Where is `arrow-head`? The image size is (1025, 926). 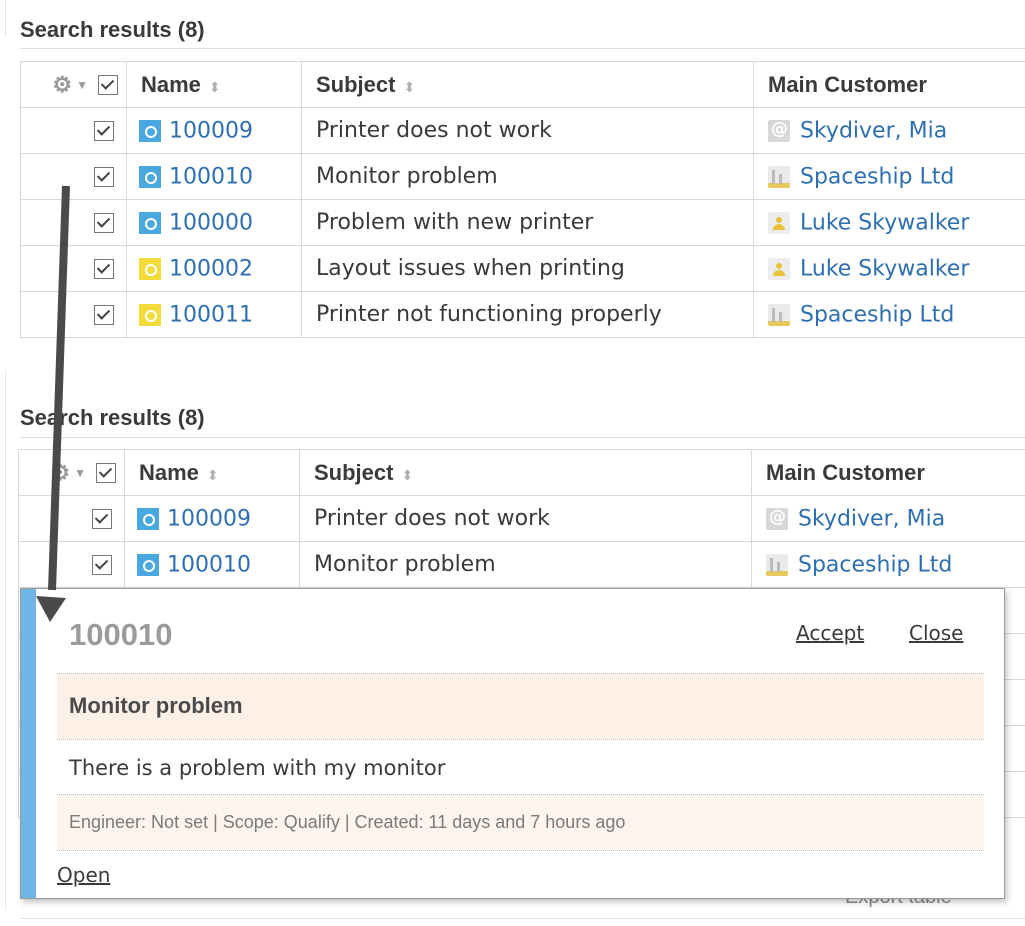
arrow-head is located at coordinates (51, 609).